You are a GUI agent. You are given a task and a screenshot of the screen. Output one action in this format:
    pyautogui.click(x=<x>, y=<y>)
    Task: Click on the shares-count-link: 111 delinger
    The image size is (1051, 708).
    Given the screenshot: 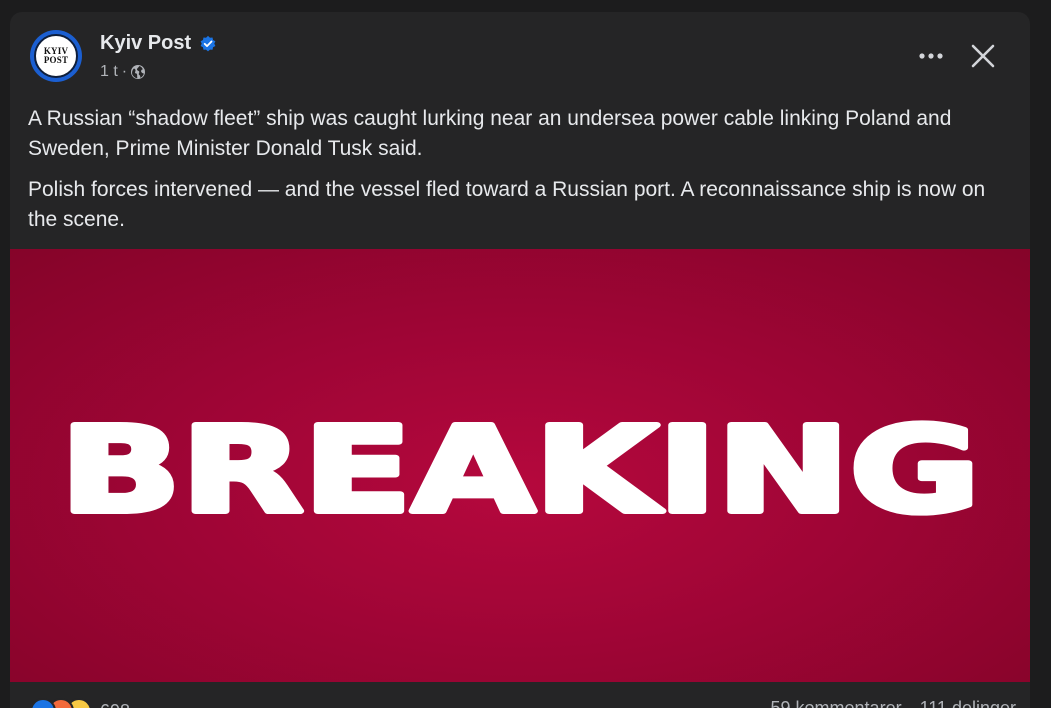 What is the action you would take?
    pyautogui.click(x=968, y=703)
    